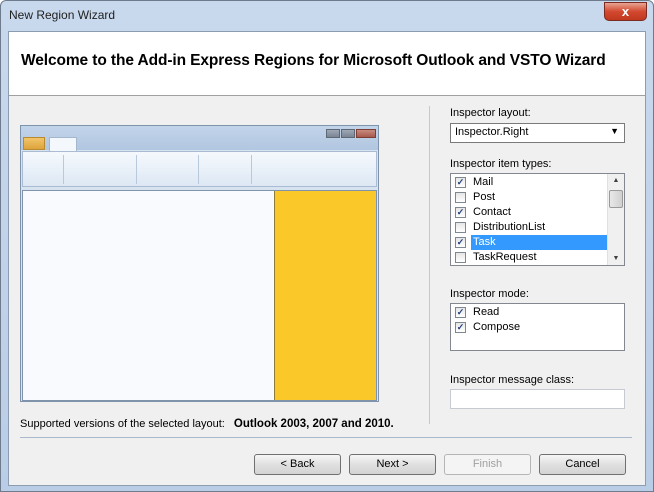  Describe the element at coordinates (460, 257) in the screenshot. I see `checkbox-taskrequest` at that location.